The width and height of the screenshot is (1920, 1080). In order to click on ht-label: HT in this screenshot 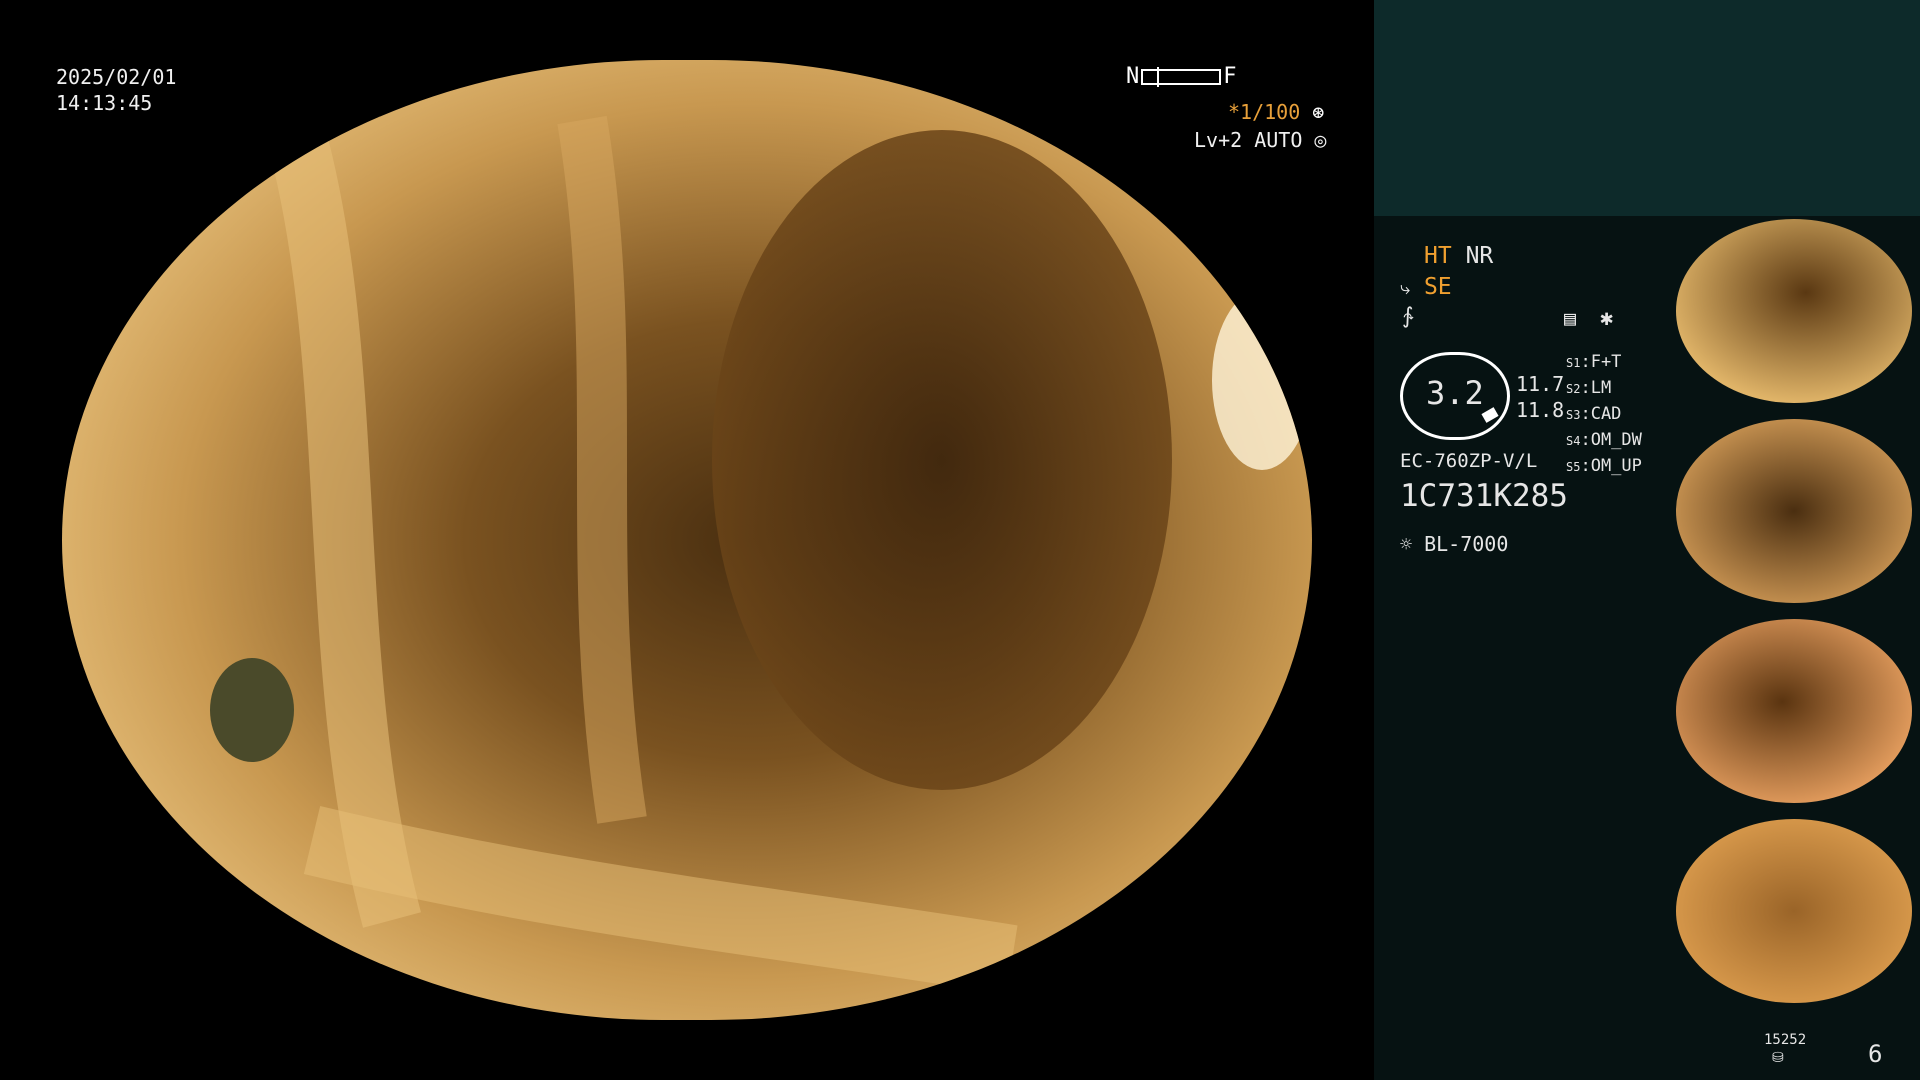, I will do `click(1438, 256)`.